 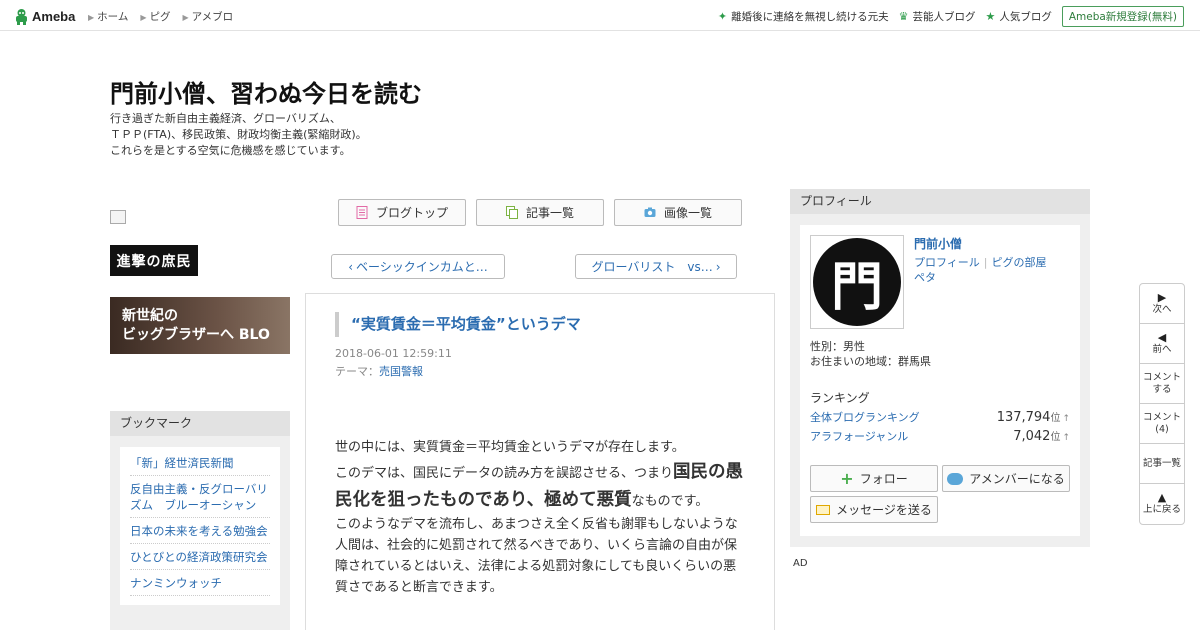 I want to click on tab-blog-top: ブログトップ, so click(x=402, y=212).